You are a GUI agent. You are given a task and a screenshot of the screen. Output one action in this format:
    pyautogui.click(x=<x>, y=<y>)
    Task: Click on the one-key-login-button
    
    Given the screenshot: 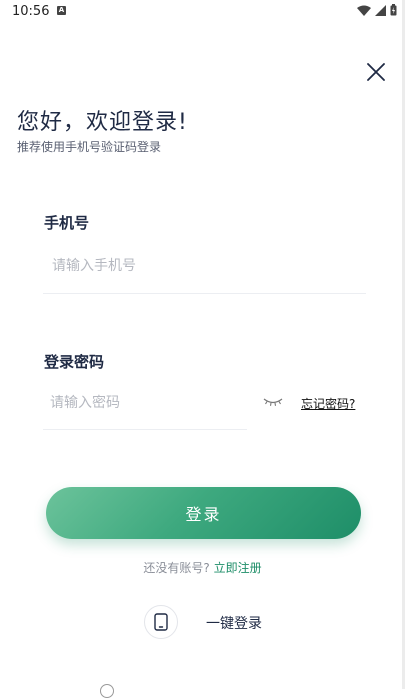 What is the action you would take?
    pyautogui.click(x=161, y=622)
    